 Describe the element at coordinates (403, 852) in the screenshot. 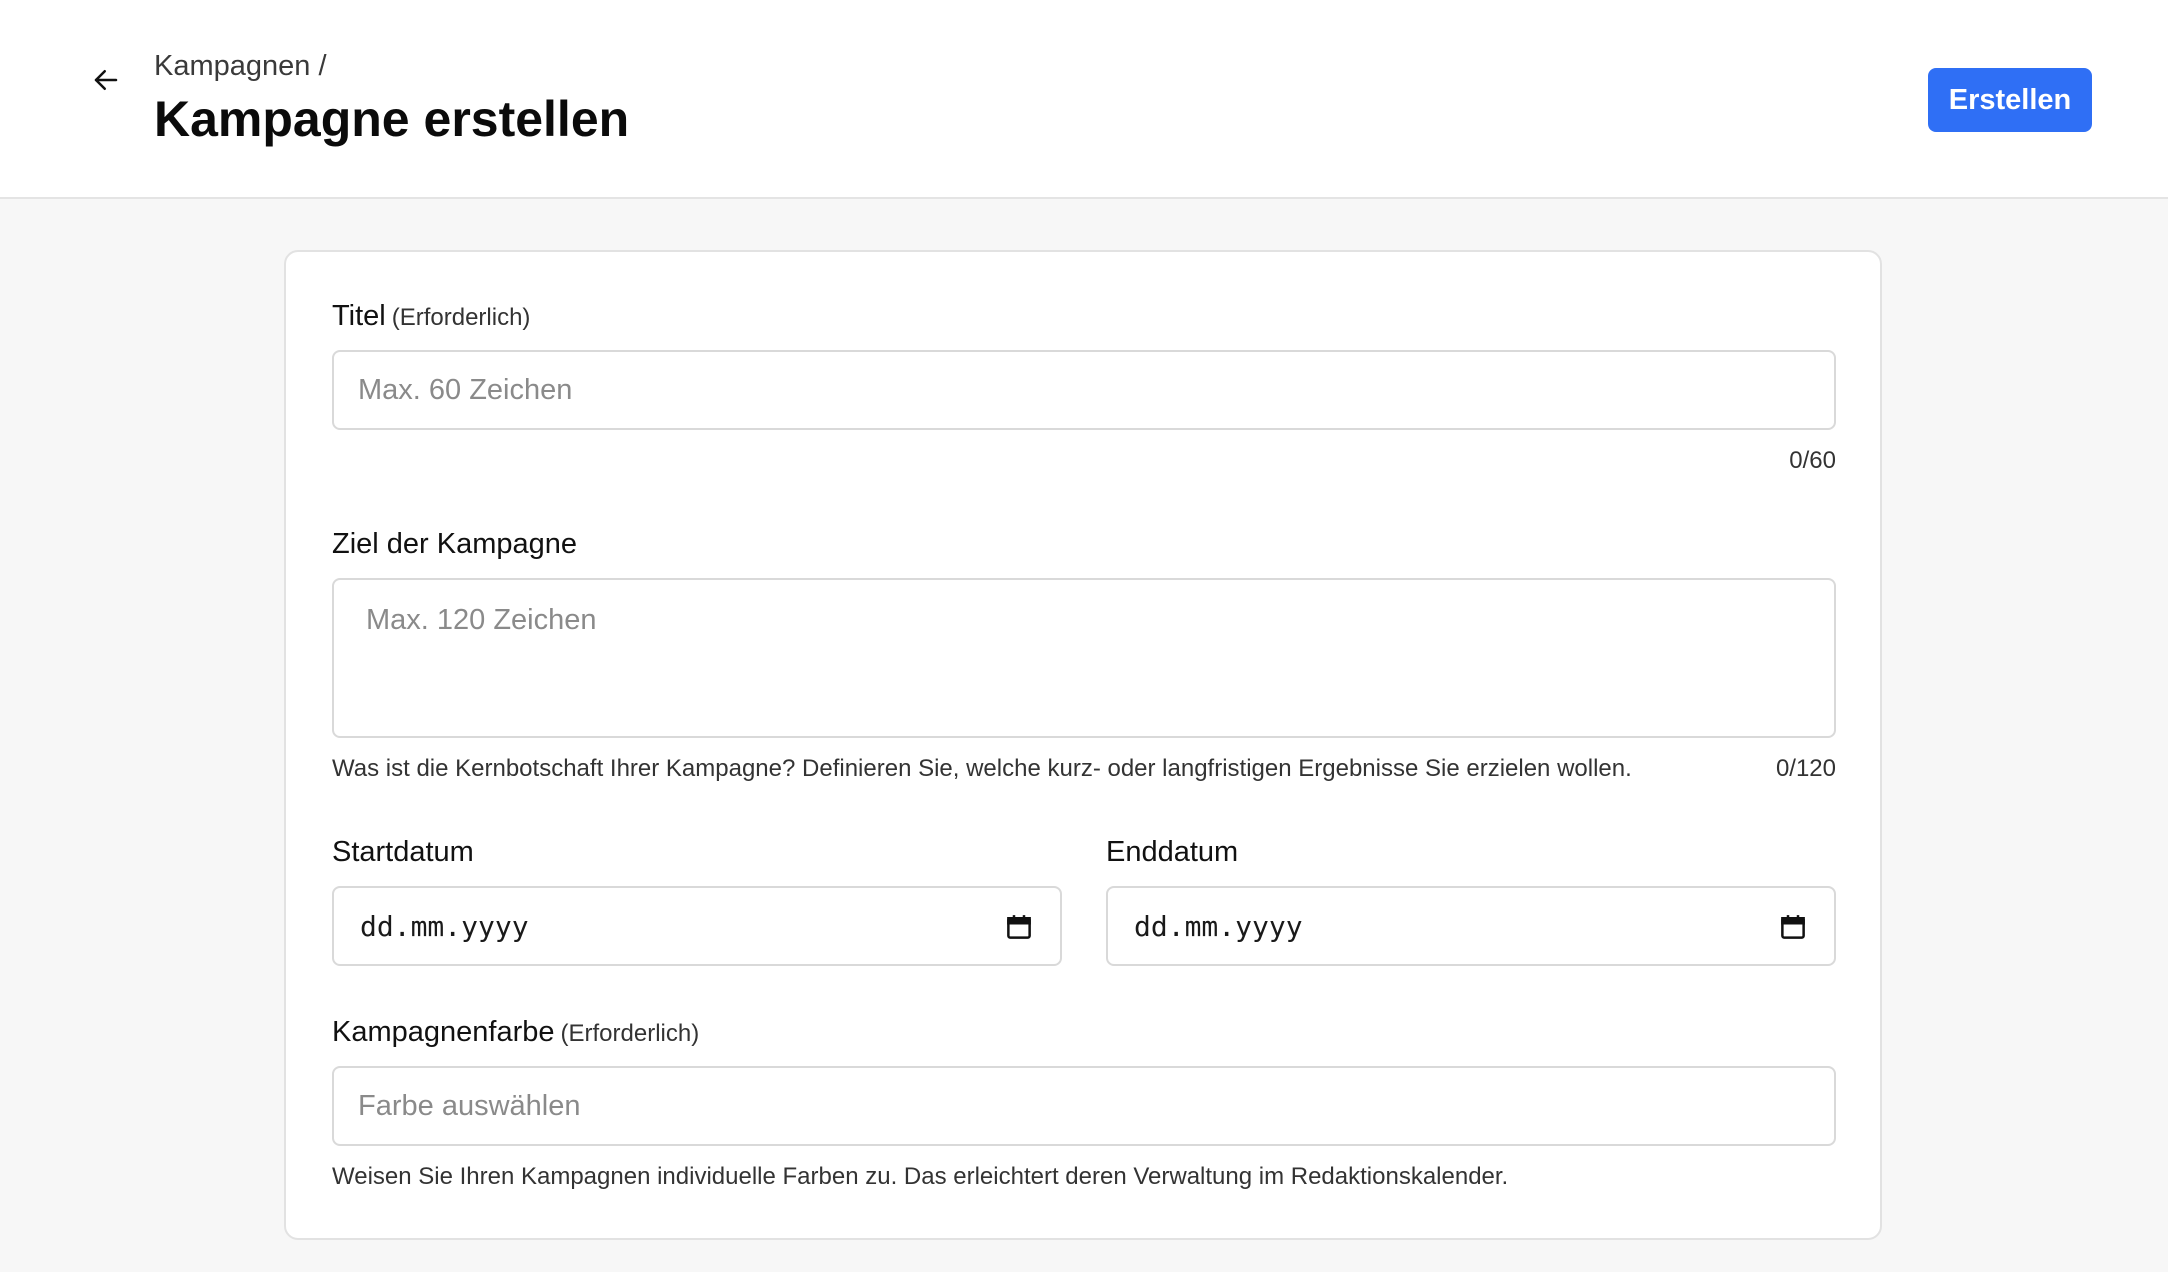

I see `start-date-label: Startdatum` at that location.